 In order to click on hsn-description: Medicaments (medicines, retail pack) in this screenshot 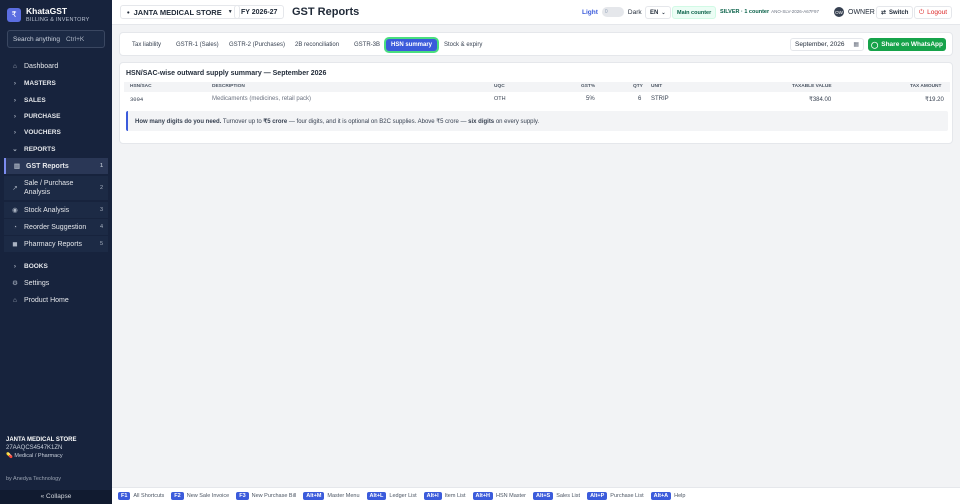, I will do `click(262, 99)`.